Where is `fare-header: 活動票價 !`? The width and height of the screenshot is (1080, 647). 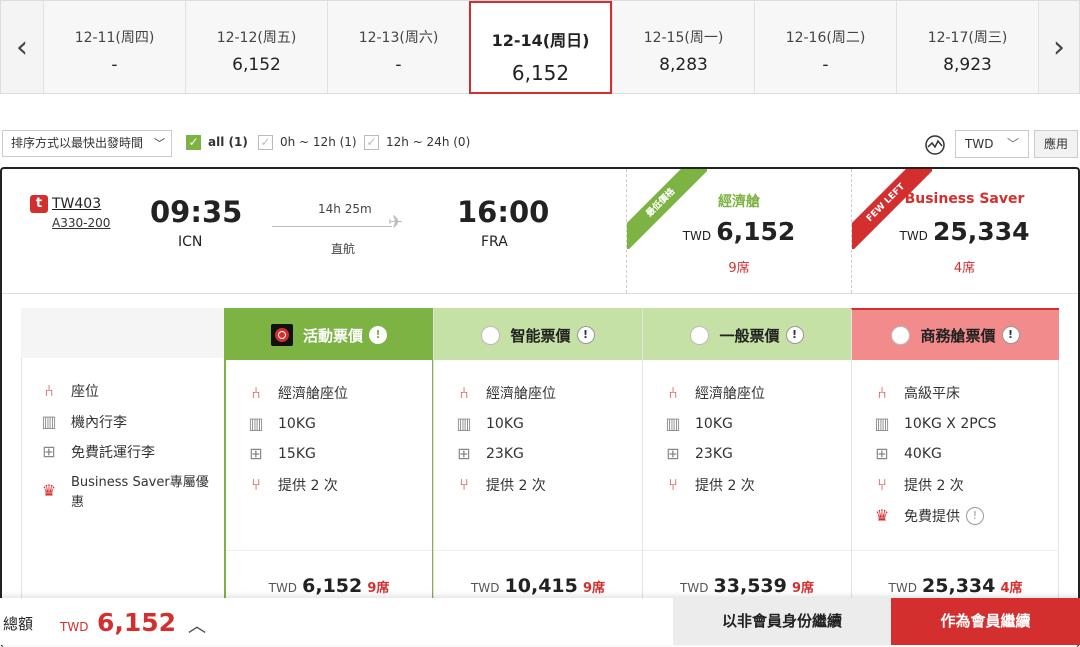 fare-header: 活動票價 ! is located at coordinates (329, 335).